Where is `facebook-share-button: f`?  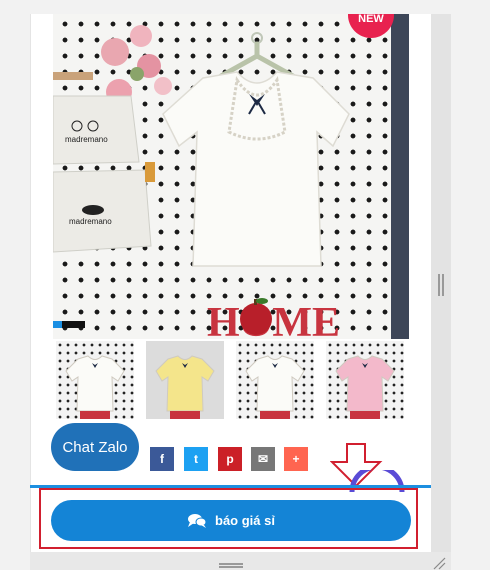 facebook-share-button: f is located at coordinates (162, 459).